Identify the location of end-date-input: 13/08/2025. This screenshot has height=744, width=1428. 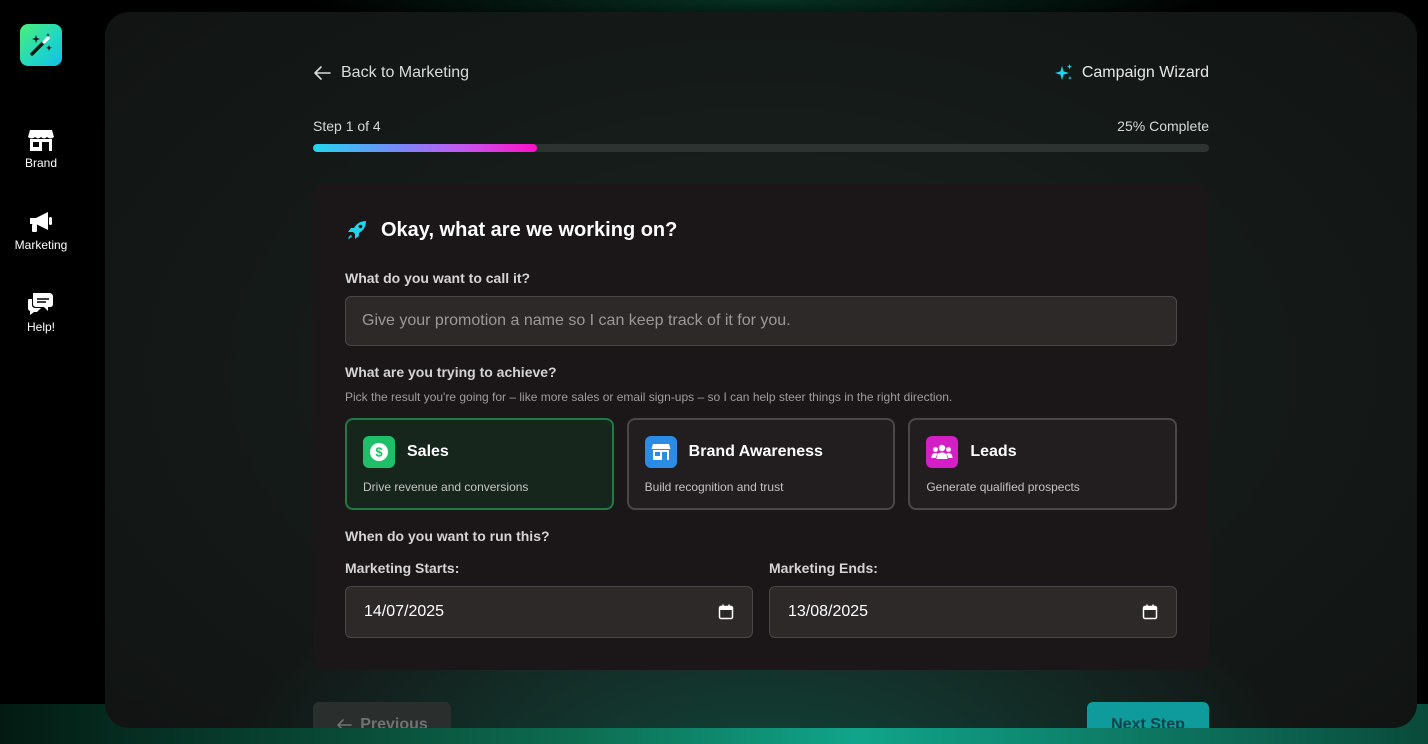
(973, 612).